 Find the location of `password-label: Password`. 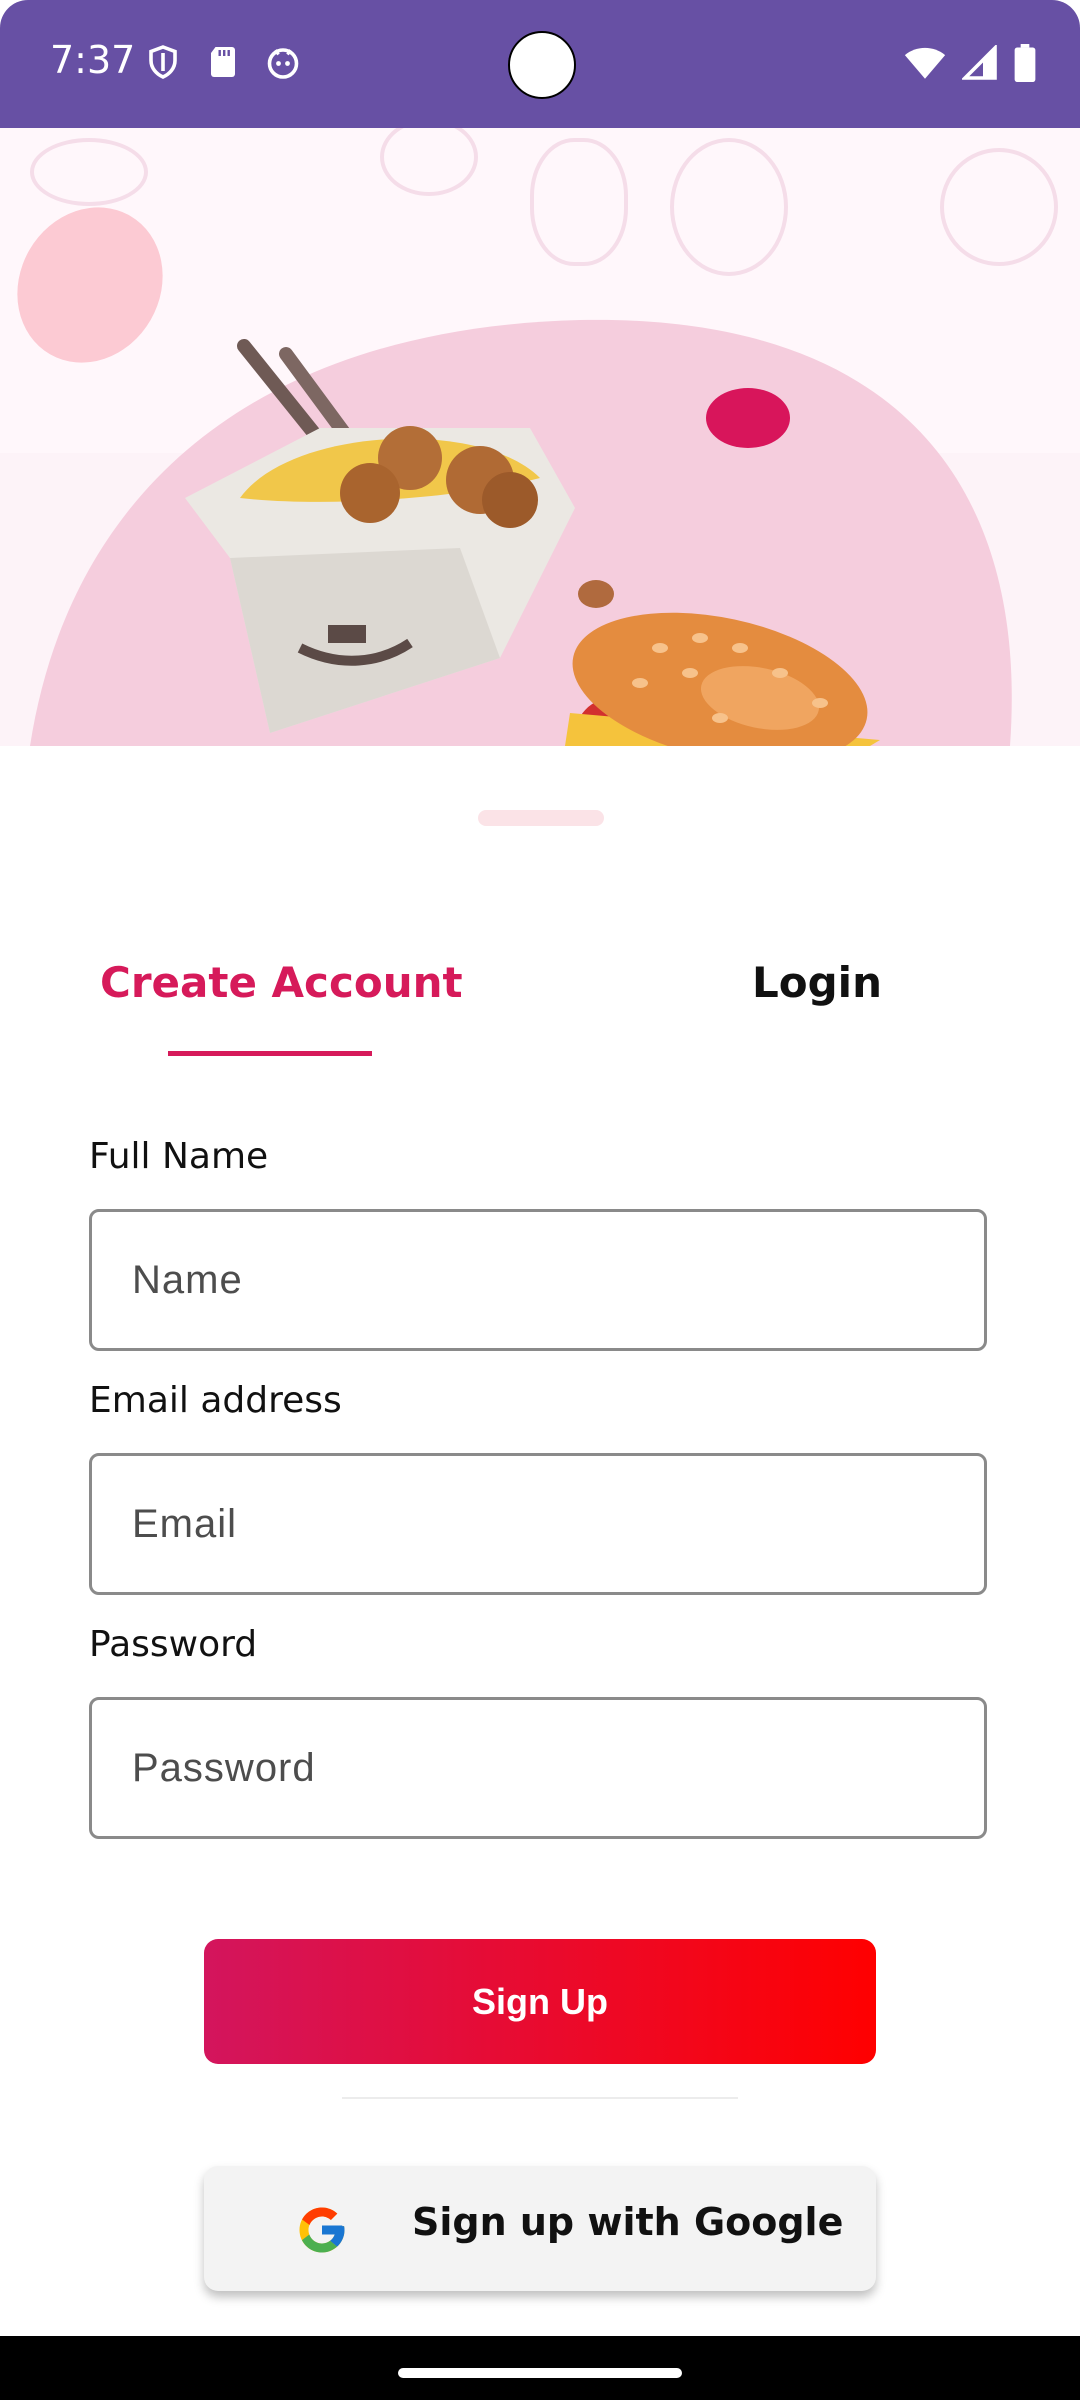

password-label: Password is located at coordinates (173, 1644).